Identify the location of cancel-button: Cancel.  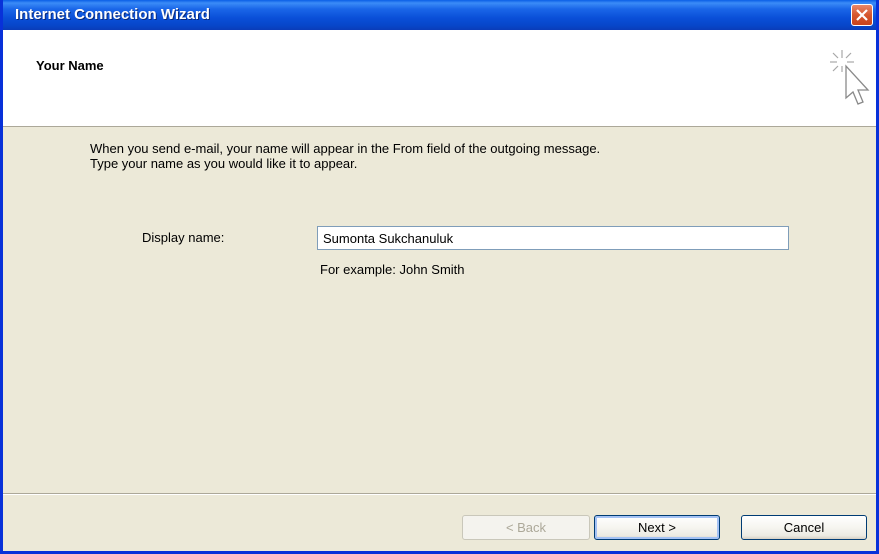
(804, 527).